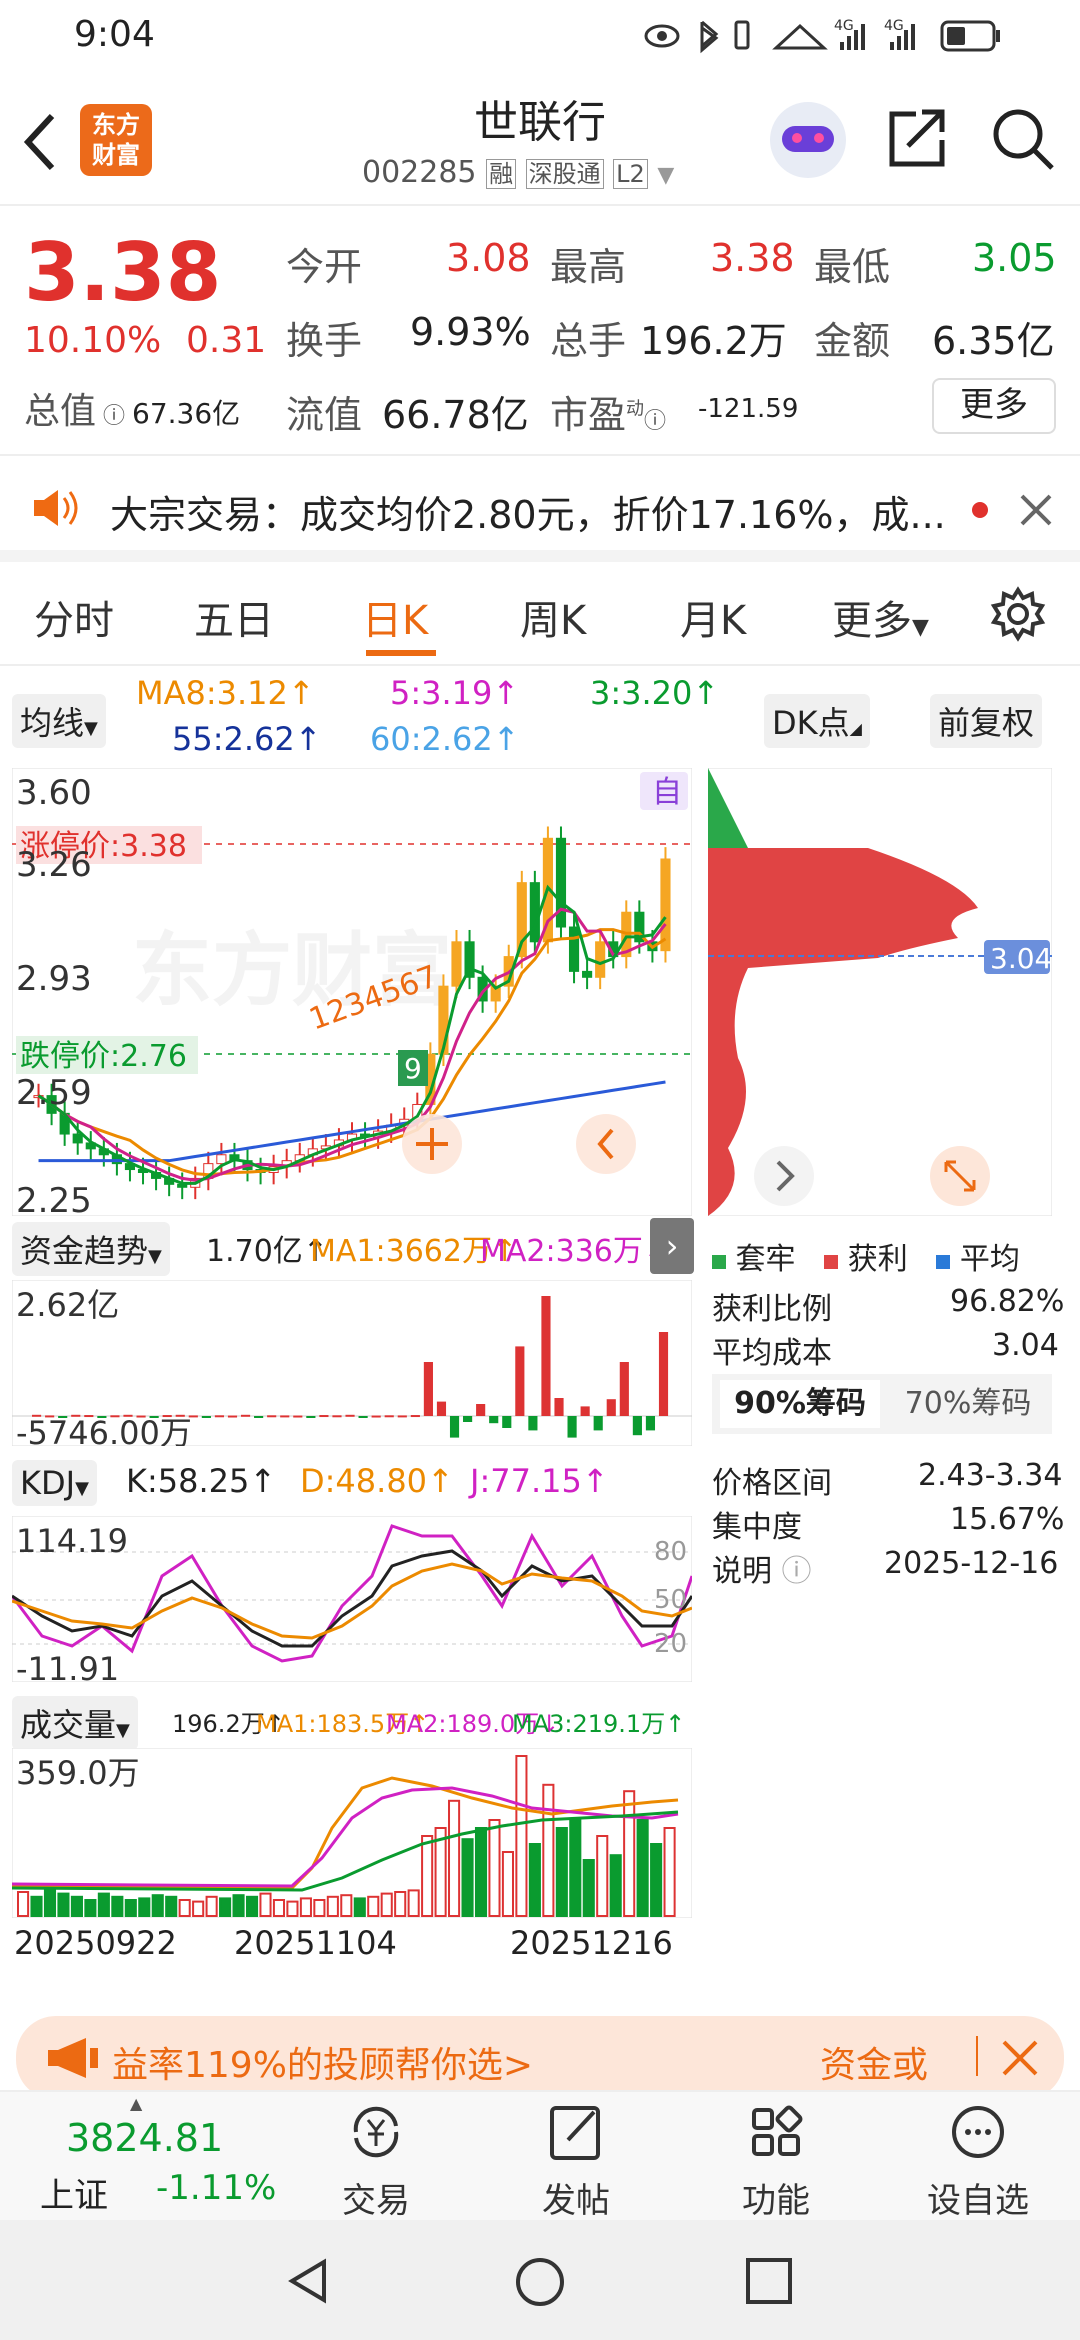 This screenshot has width=1080, height=2340. Describe the element at coordinates (376, 2161) in the screenshot. I see `nav-trade: 交易` at that location.